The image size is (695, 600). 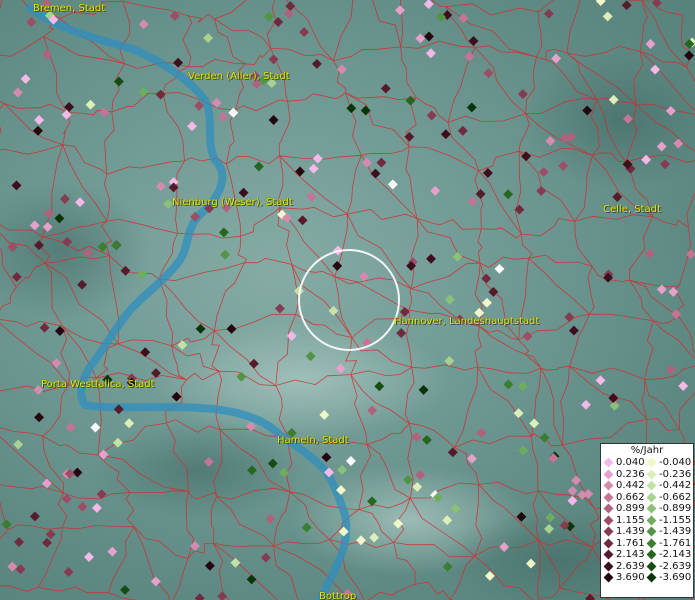 I want to click on legend-value-positive: 2.143, so click(x=630, y=554).